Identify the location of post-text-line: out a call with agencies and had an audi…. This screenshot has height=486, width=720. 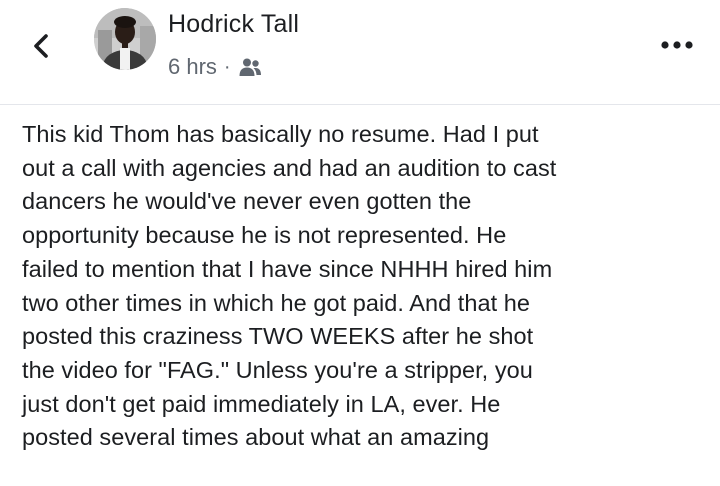
(289, 167).